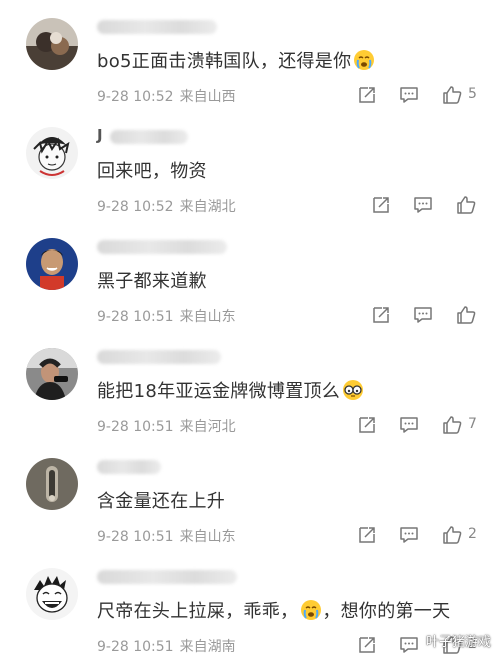 This screenshot has height=660, width=497. Describe the element at coordinates (472, 94) in the screenshot. I see `like-count: 5` at that location.